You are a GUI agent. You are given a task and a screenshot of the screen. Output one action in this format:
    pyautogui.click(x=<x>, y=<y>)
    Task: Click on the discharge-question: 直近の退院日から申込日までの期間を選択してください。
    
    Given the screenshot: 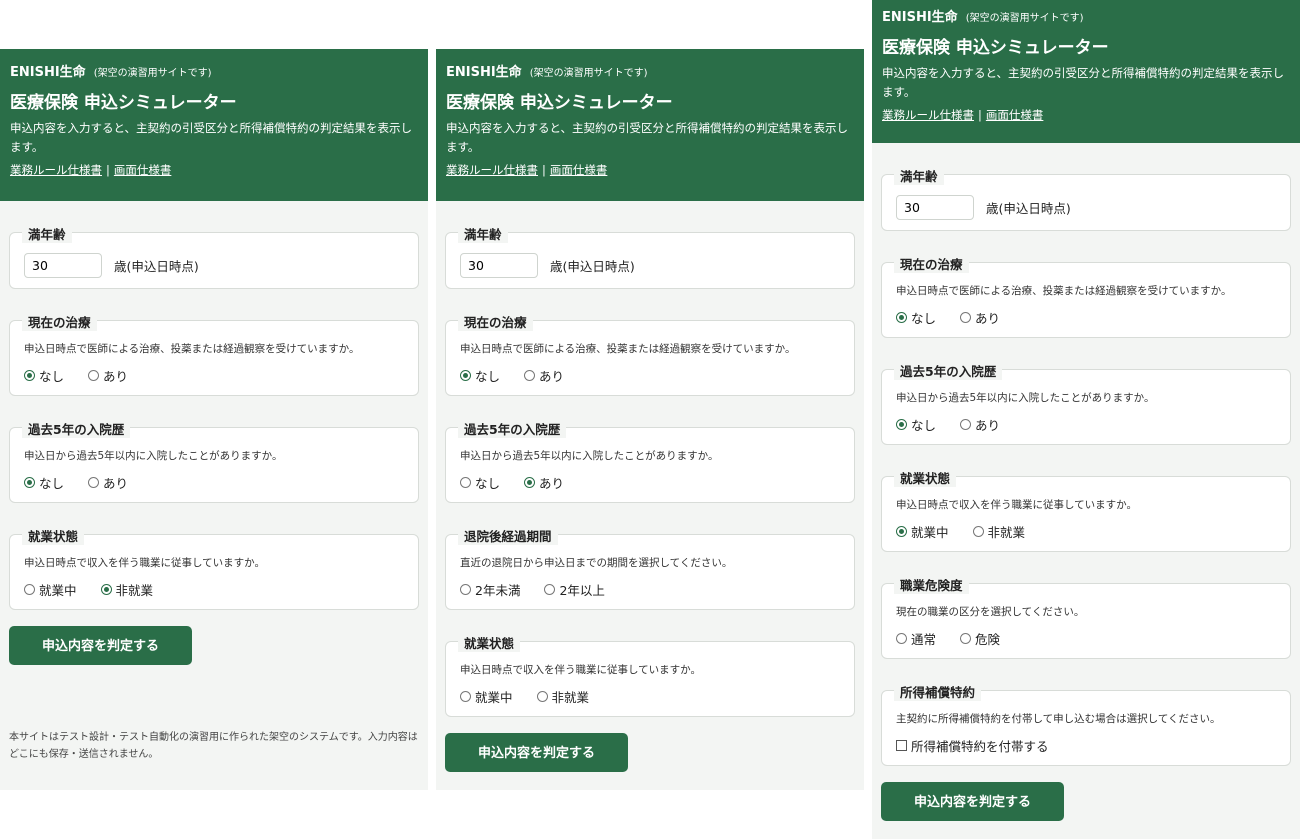 What is the action you would take?
    pyautogui.click(x=596, y=563)
    